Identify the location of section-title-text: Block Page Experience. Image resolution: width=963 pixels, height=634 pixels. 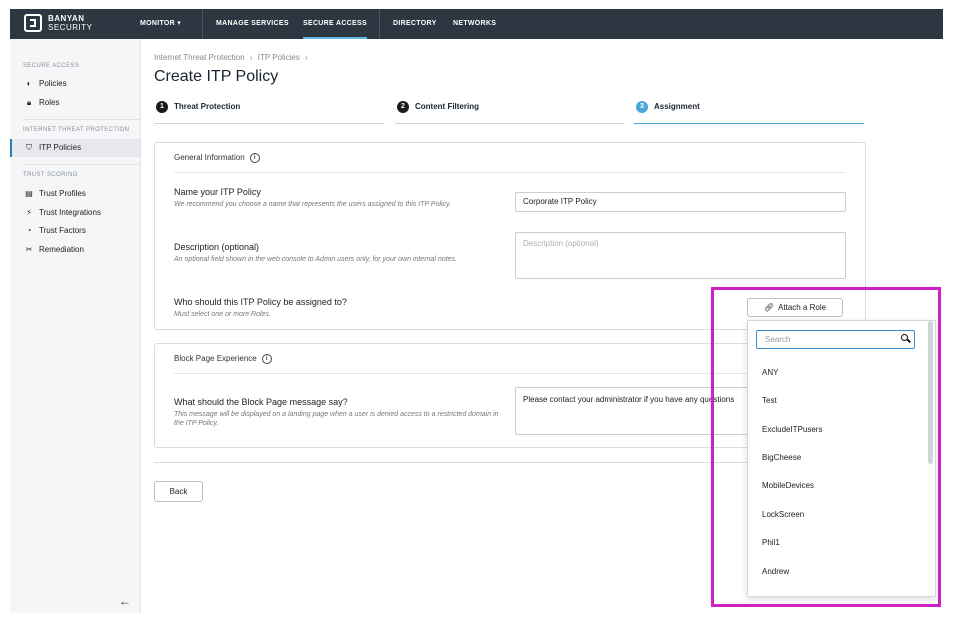
(215, 359).